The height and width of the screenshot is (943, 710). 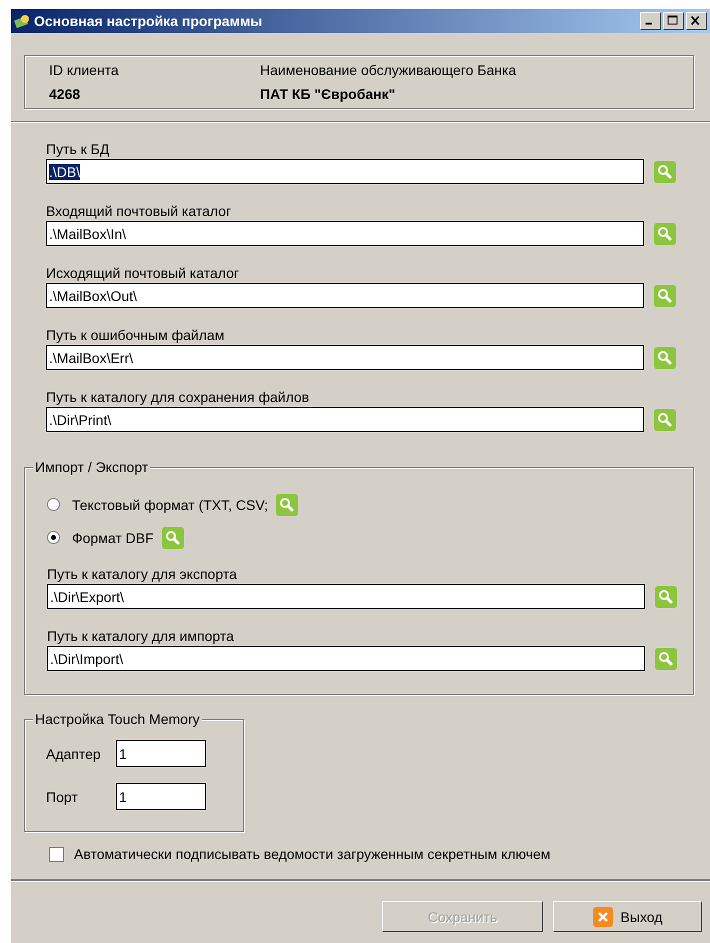 I want to click on path-field: .\Dir\Import\, so click(x=346, y=658).